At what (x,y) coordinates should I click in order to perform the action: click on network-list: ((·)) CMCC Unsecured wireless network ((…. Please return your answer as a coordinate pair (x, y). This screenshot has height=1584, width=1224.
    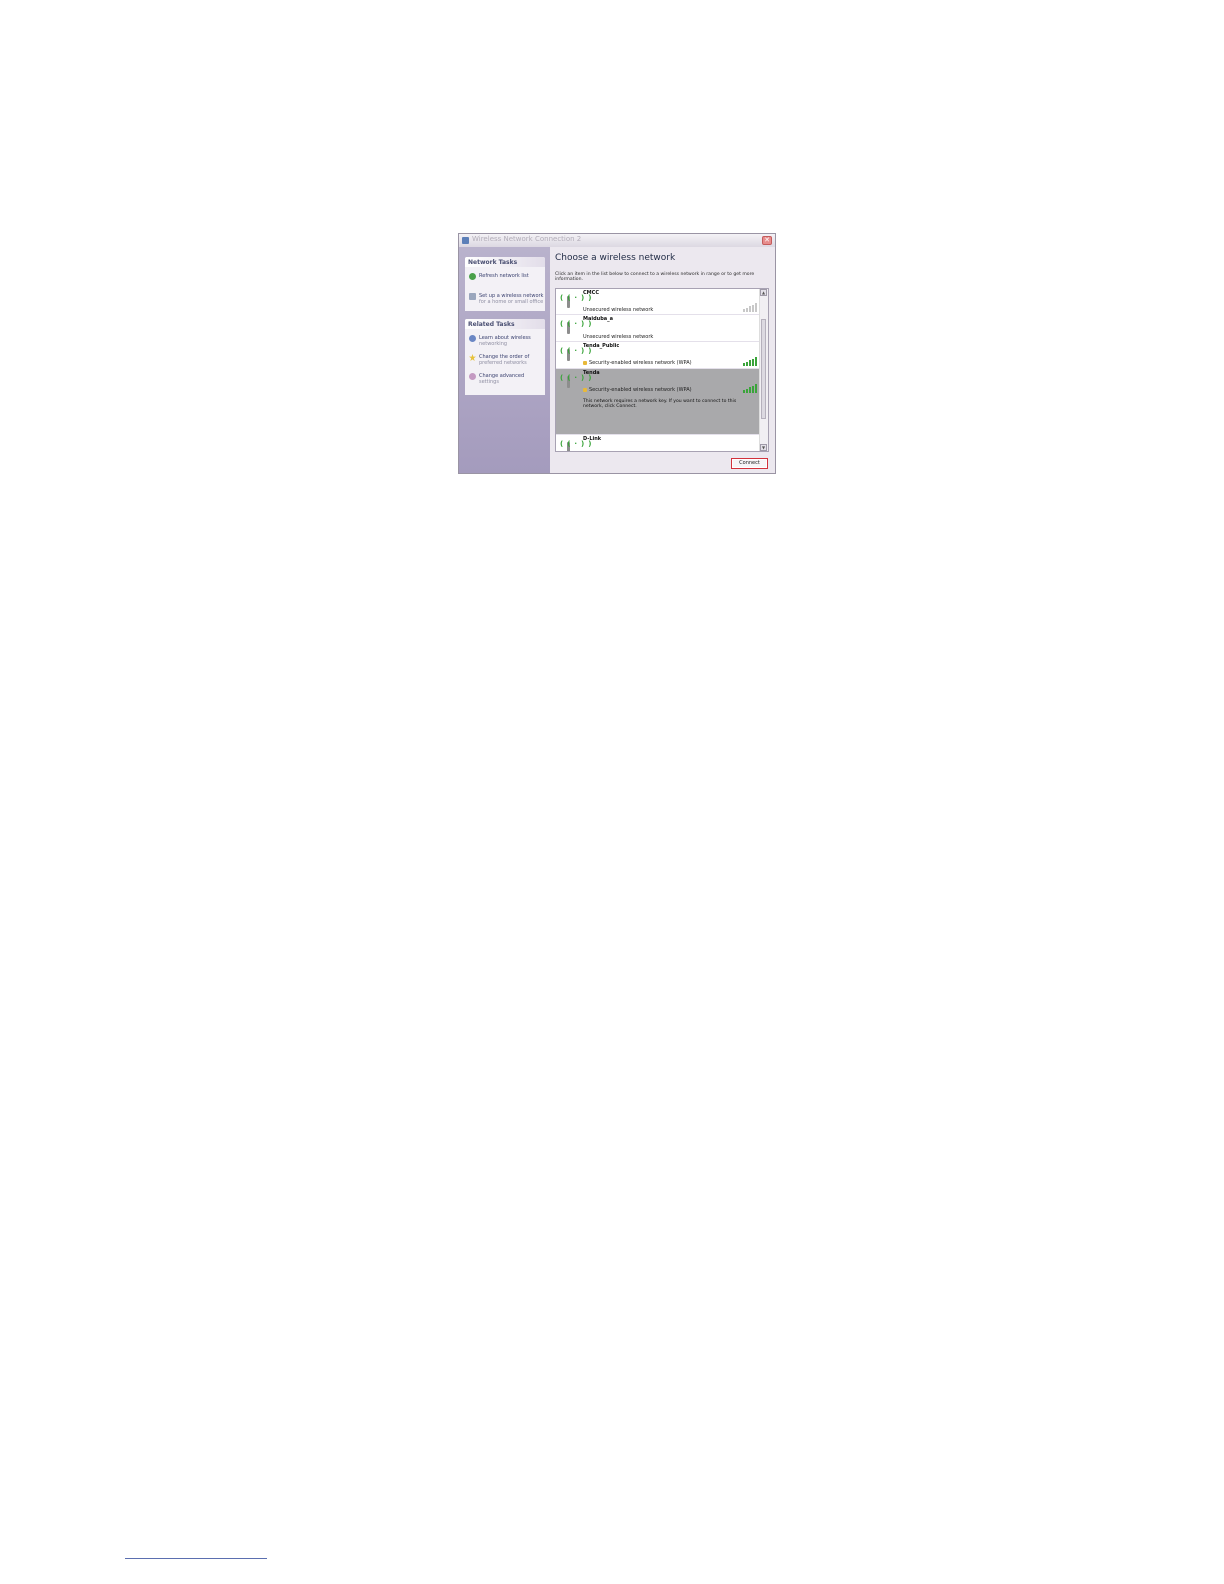
    Looking at the image, I should click on (662, 370).